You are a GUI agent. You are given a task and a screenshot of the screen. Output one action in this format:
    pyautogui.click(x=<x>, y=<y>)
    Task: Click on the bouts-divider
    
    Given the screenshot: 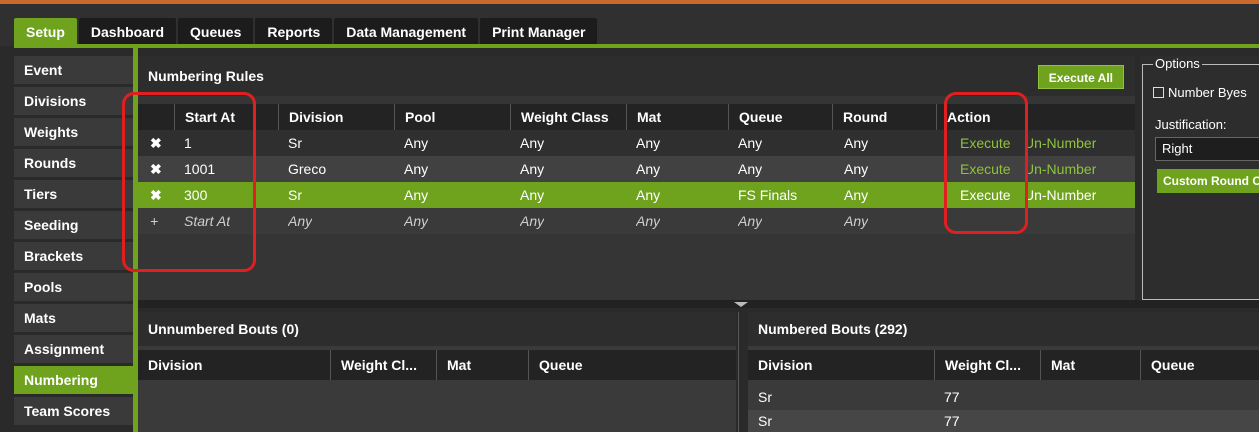 What is the action you would take?
    pyautogui.click(x=741, y=372)
    